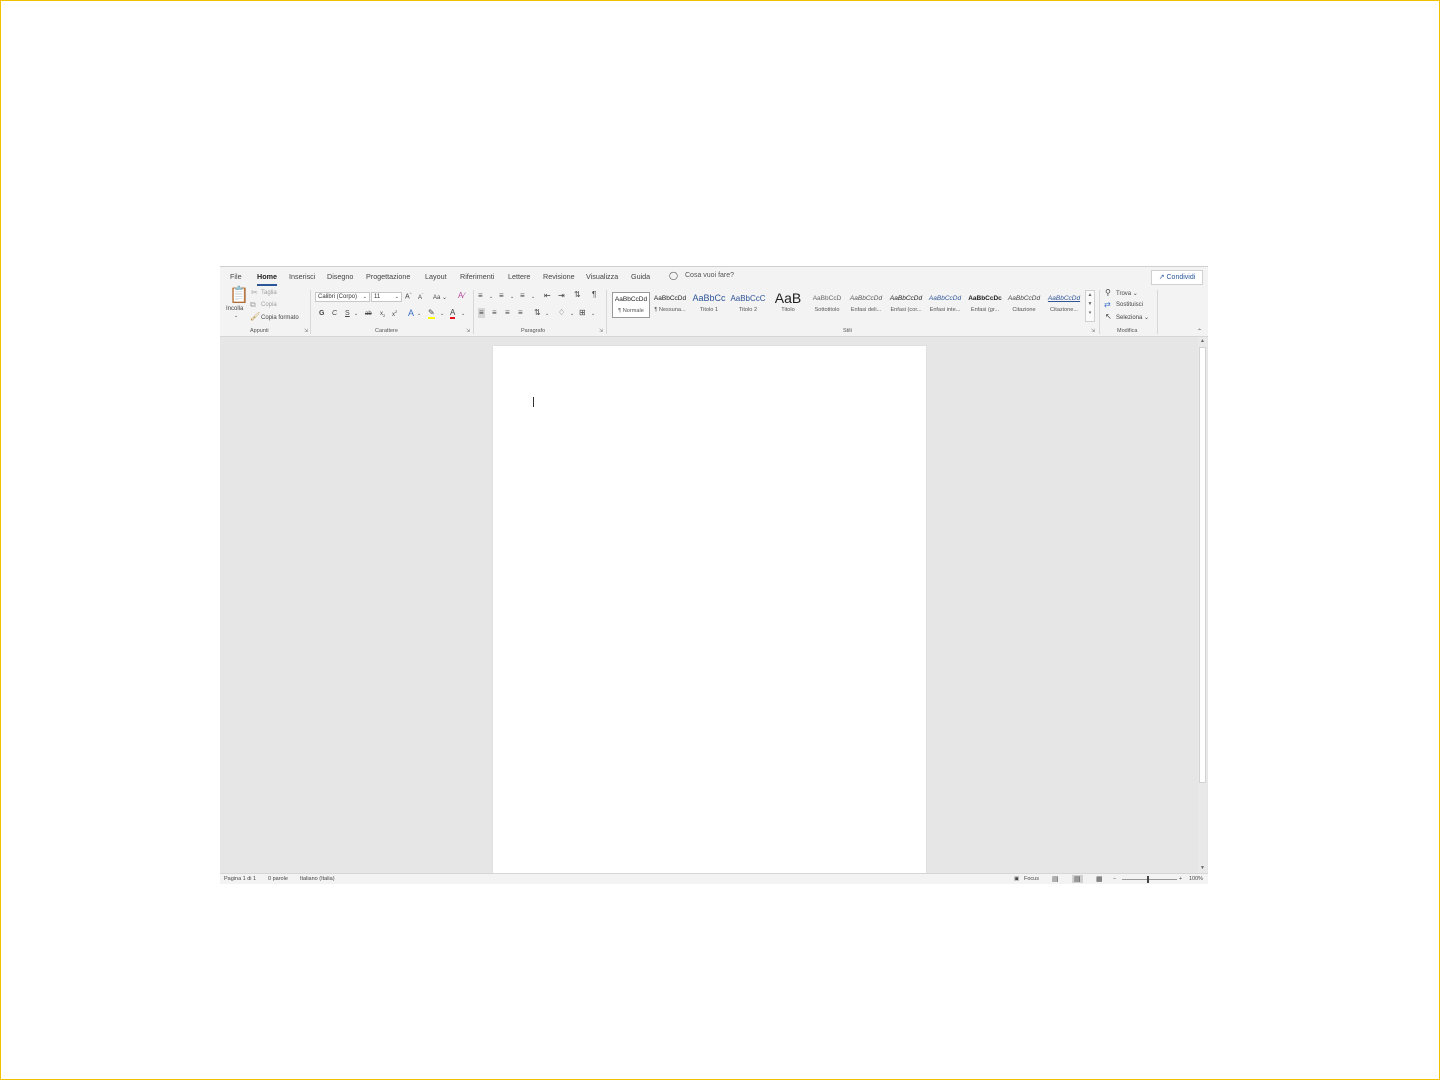 Image resolution: width=1440 pixels, height=1080 pixels. Describe the element at coordinates (582, 313) in the screenshot. I see `borders-icon: ⊞` at that location.